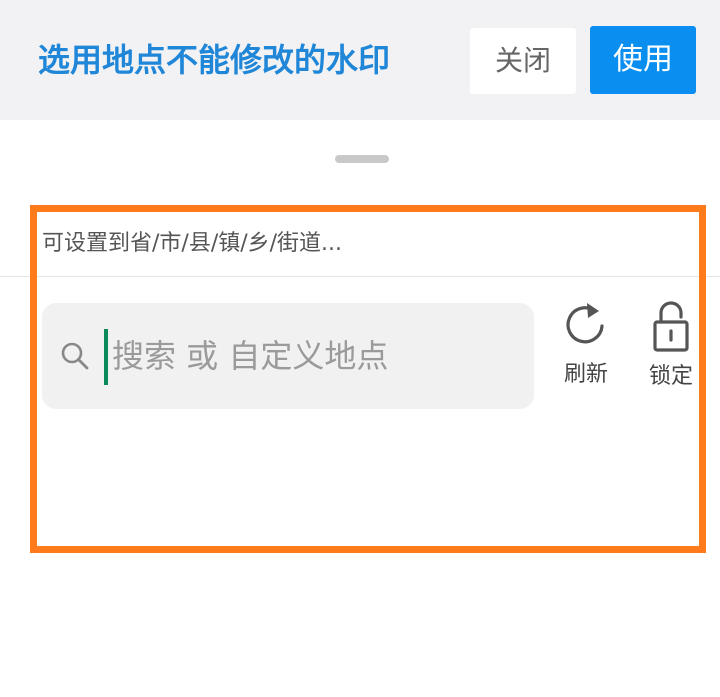 This screenshot has height=697, width=720. Describe the element at coordinates (362, 159) in the screenshot. I see `drag-handle` at that location.